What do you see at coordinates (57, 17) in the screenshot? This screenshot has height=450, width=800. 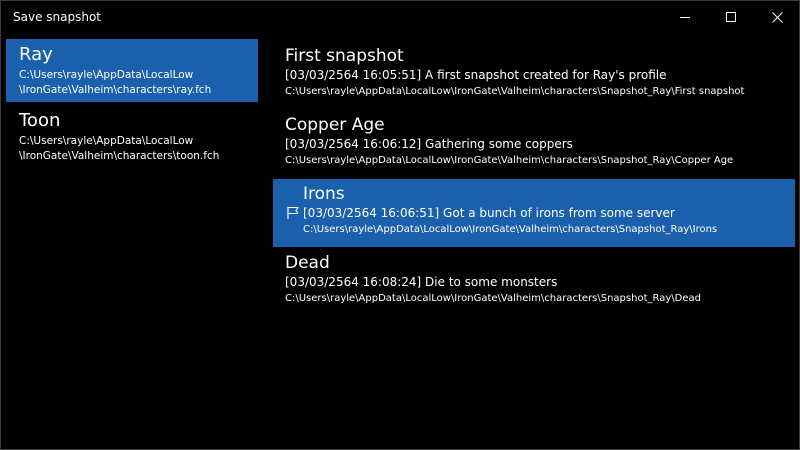 I see `window-title: Save snapshot` at bounding box center [57, 17].